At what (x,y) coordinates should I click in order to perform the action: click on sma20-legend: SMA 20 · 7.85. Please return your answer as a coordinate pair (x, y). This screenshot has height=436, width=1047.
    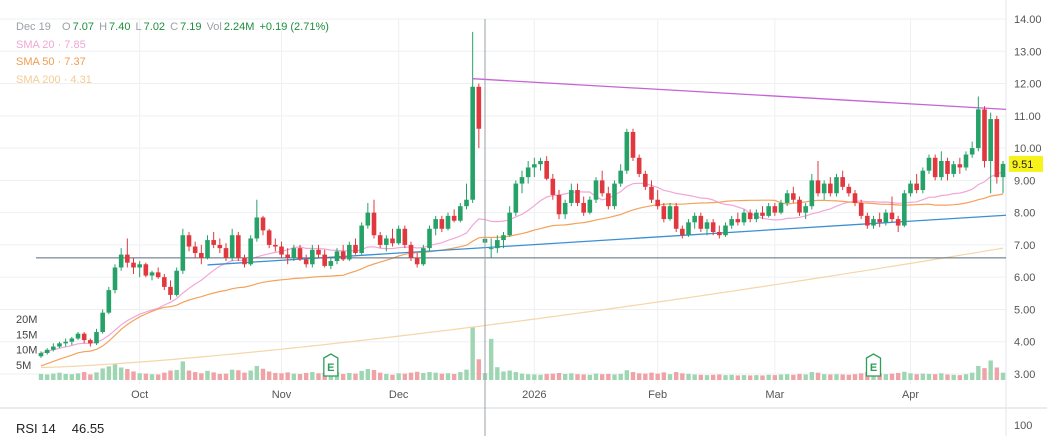
    Looking at the image, I should click on (173, 46).